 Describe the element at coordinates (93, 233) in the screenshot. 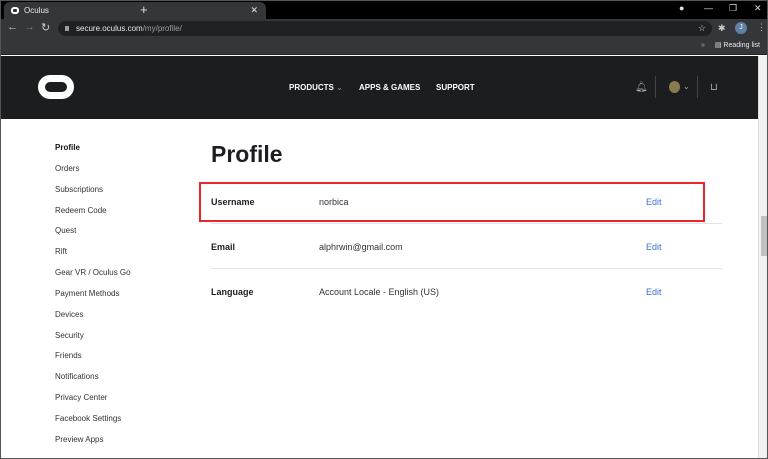

I see `sidebar-item-quest: Quest` at that location.